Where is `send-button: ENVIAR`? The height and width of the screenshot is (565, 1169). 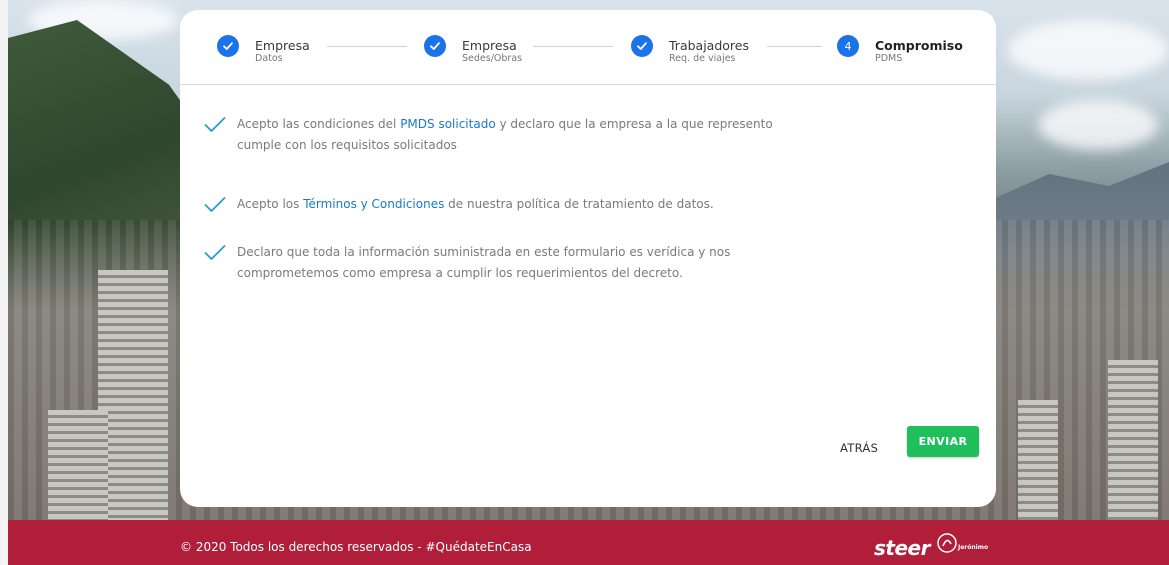
send-button: ENVIAR is located at coordinates (943, 441).